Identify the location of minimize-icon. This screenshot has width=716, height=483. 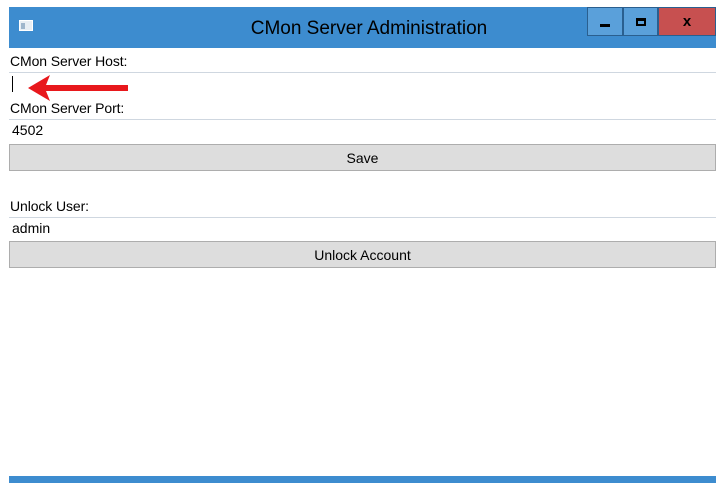
(605, 25).